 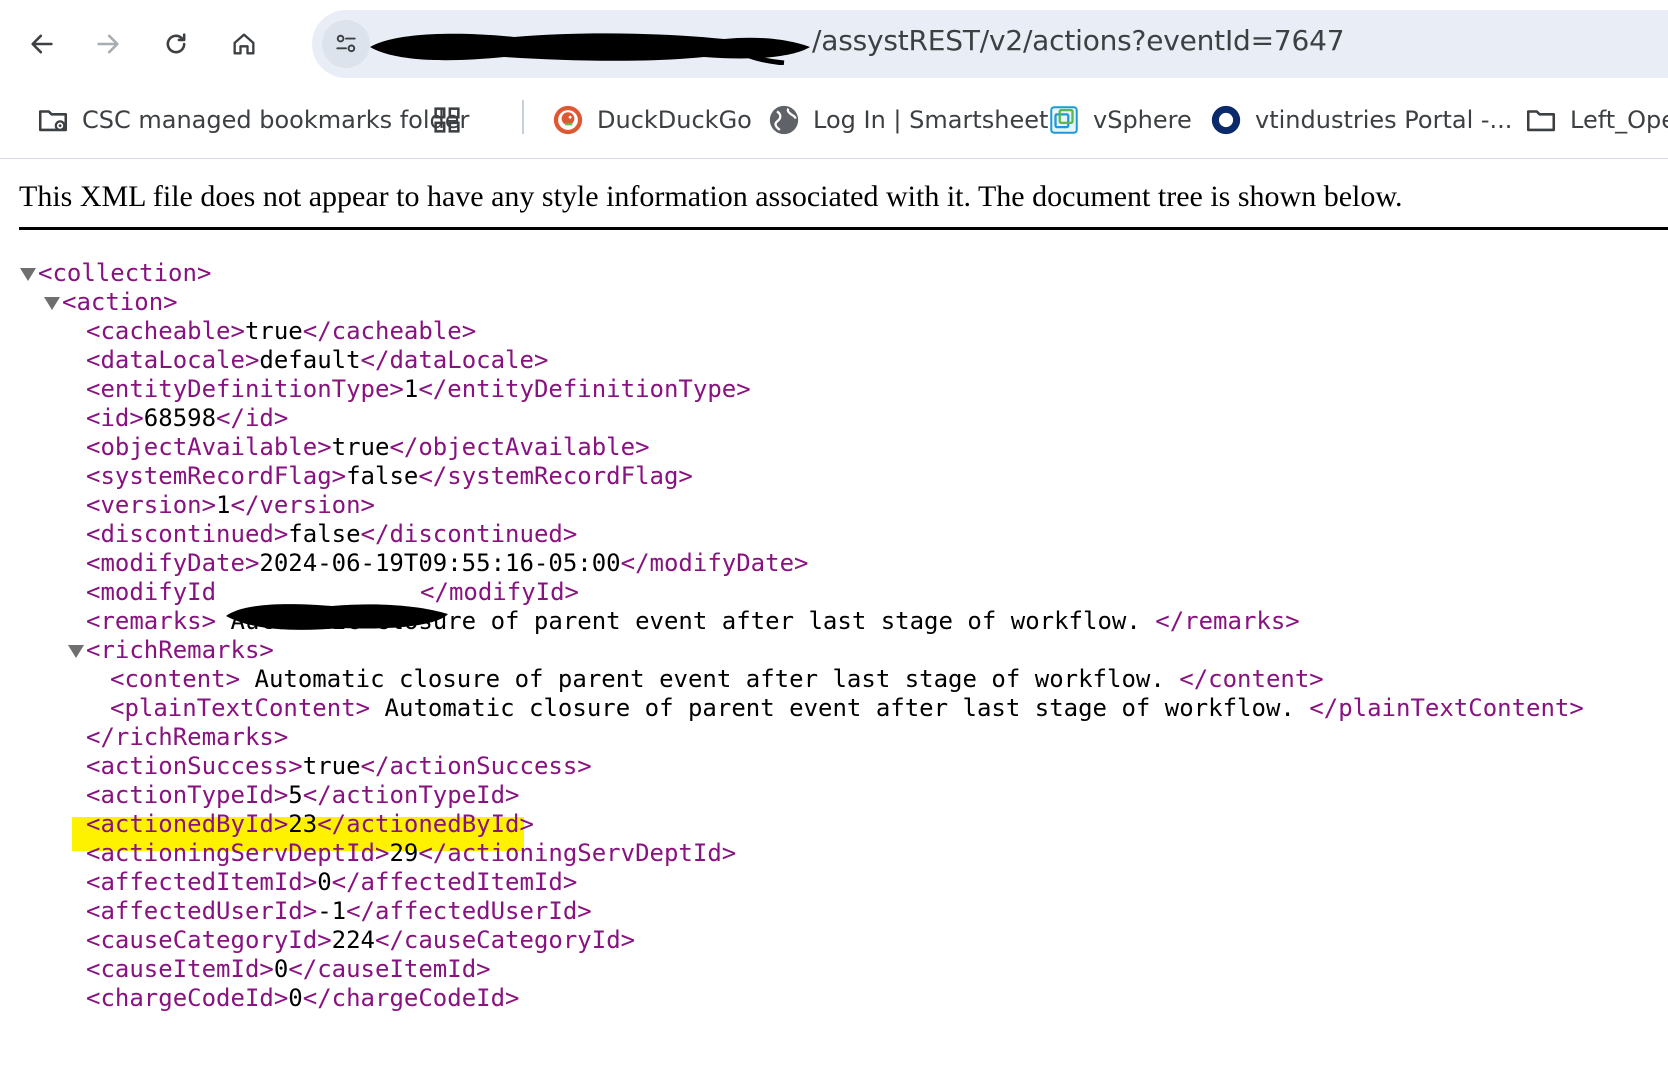 I want to click on bookmarks-separator, so click(x=523, y=117).